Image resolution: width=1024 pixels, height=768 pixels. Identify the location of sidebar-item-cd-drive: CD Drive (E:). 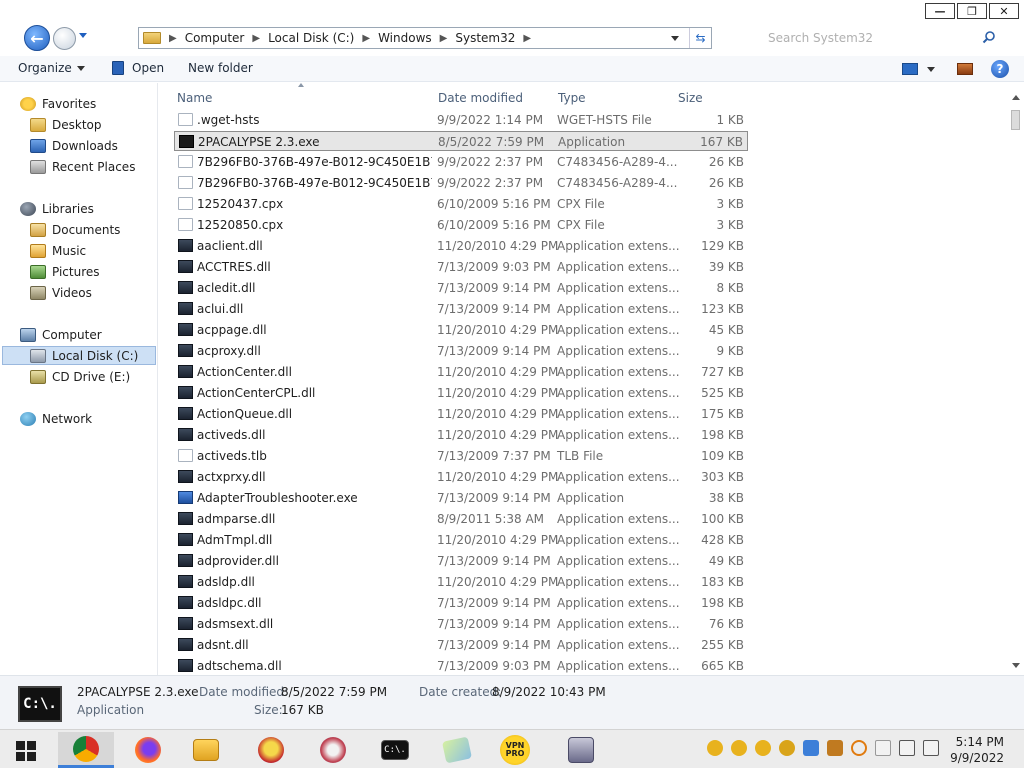
(80, 376).